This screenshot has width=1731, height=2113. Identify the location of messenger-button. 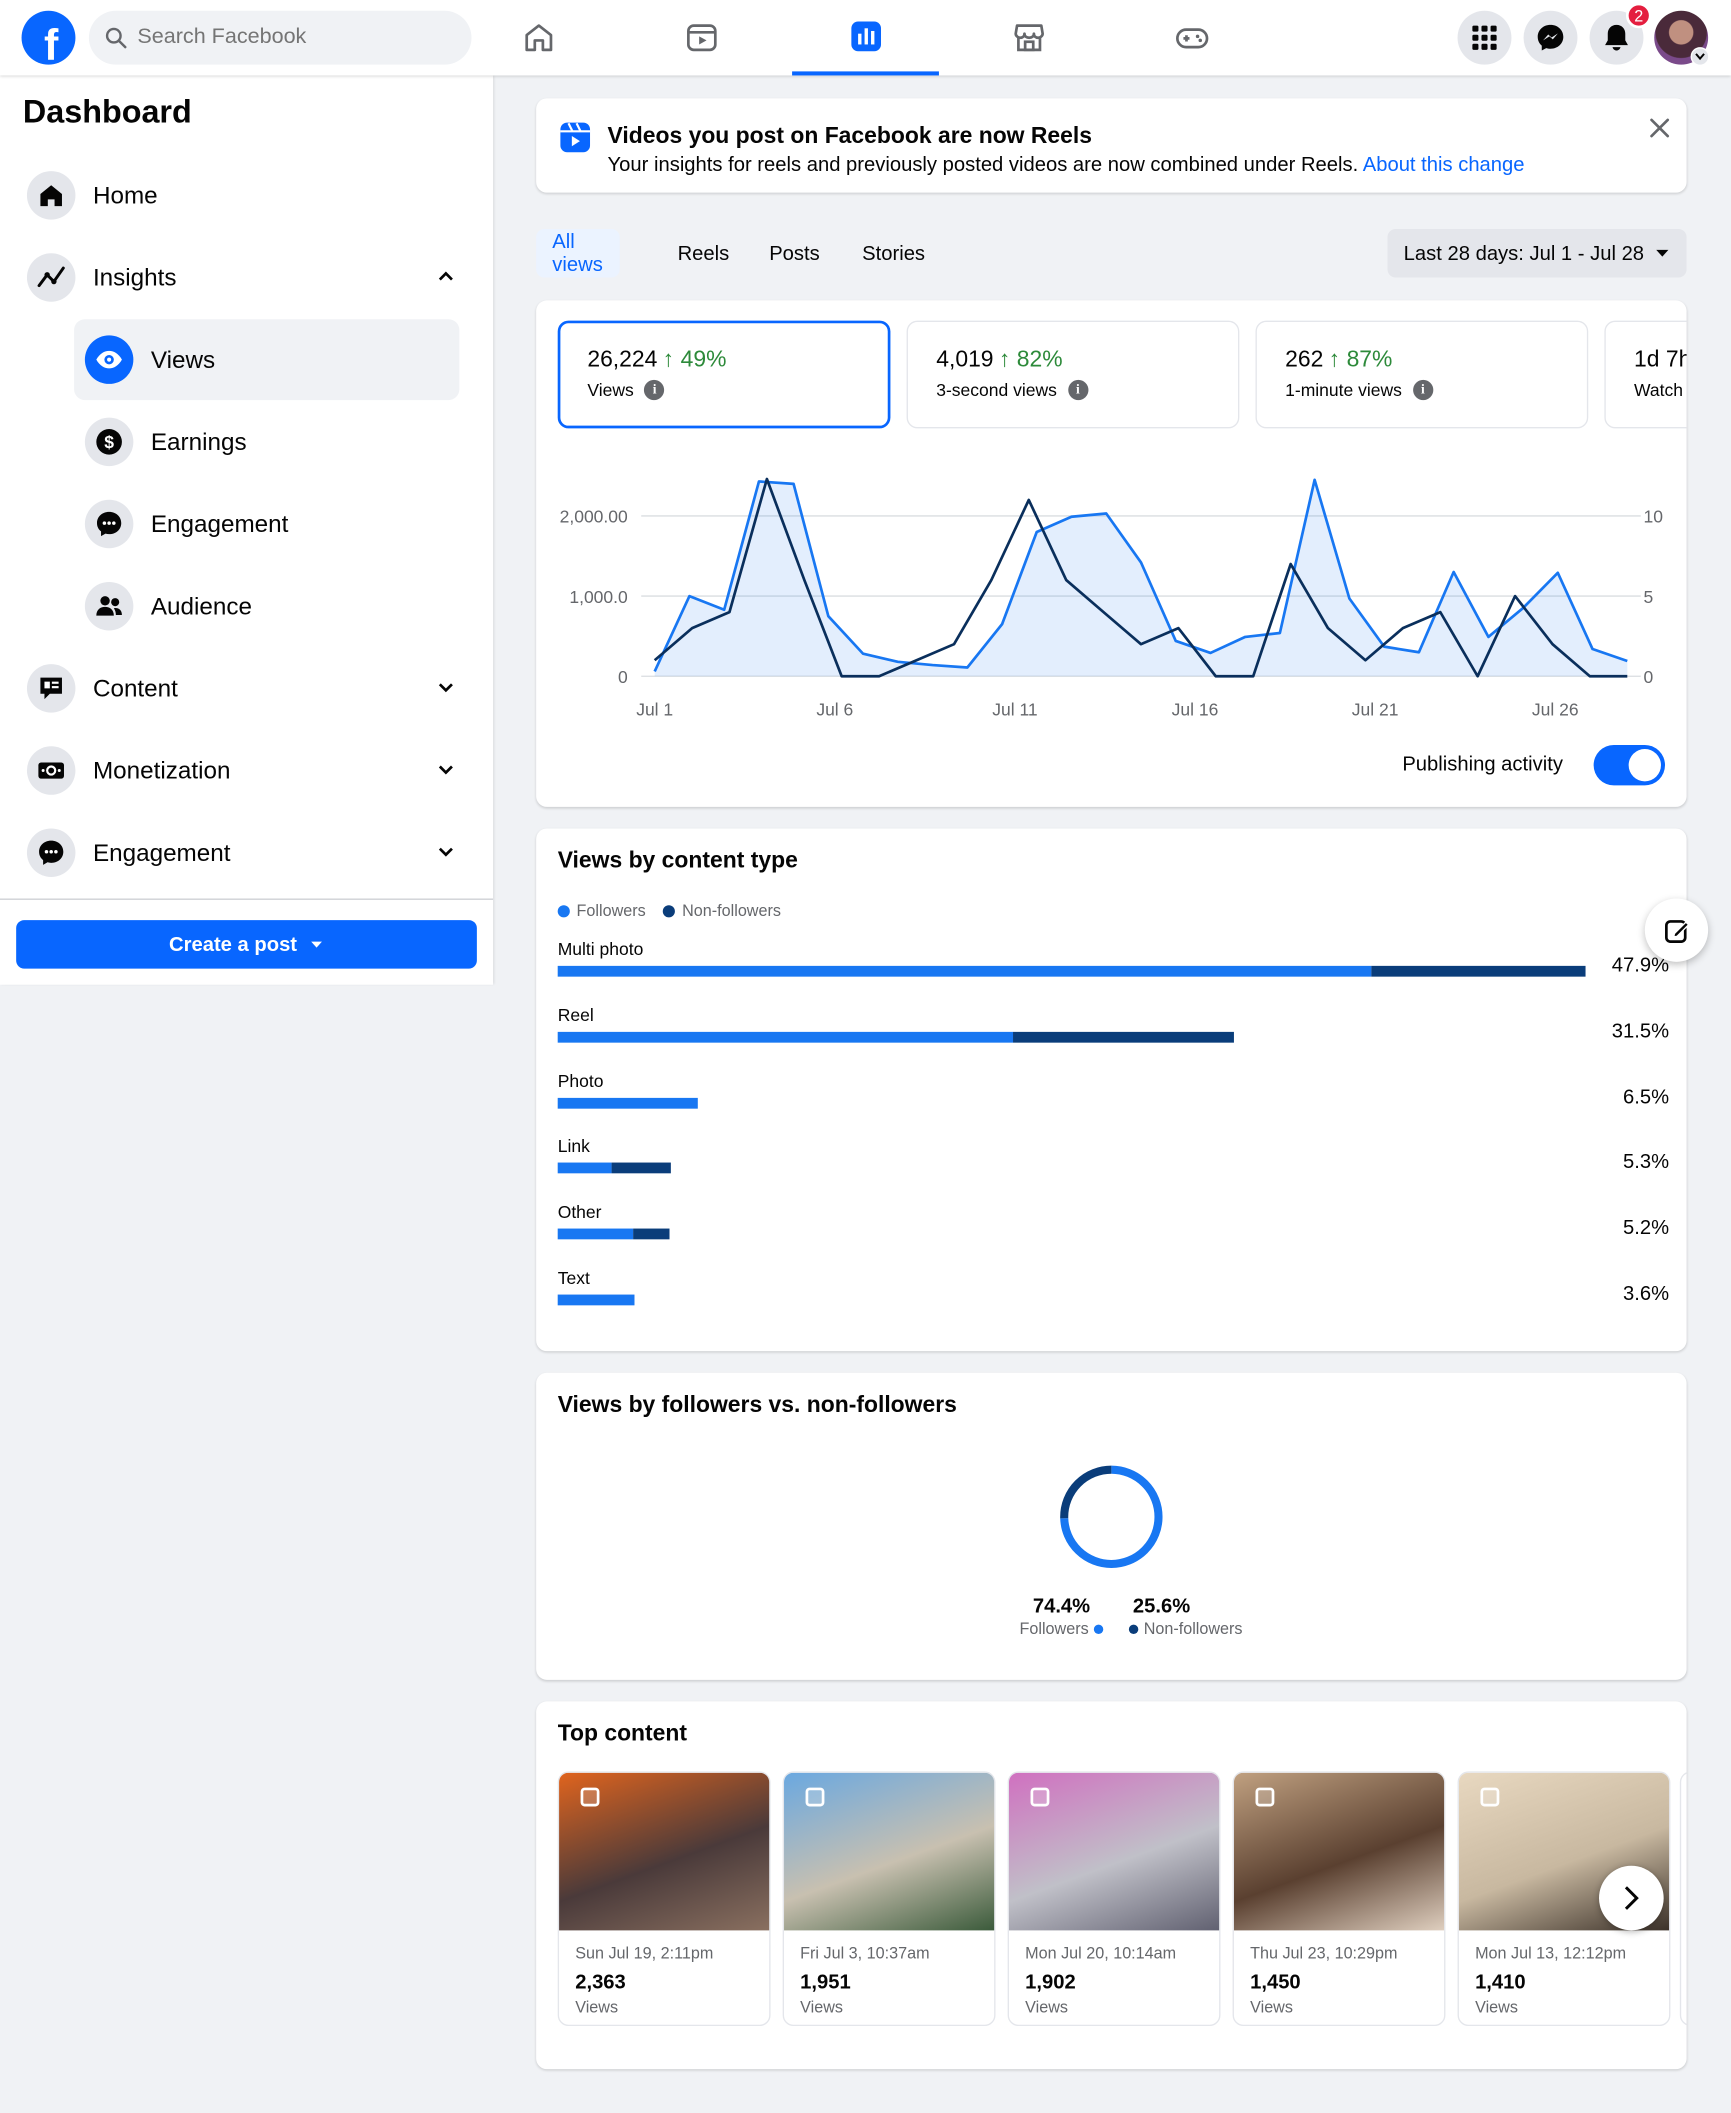
(1550, 37).